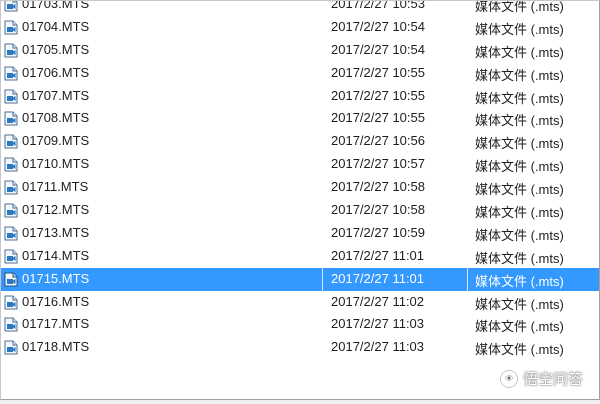 The height and width of the screenshot is (404, 600). Describe the element at coordinates (56, 210) in the screenshot. I see `file-name: 01712.MTS` at that location.